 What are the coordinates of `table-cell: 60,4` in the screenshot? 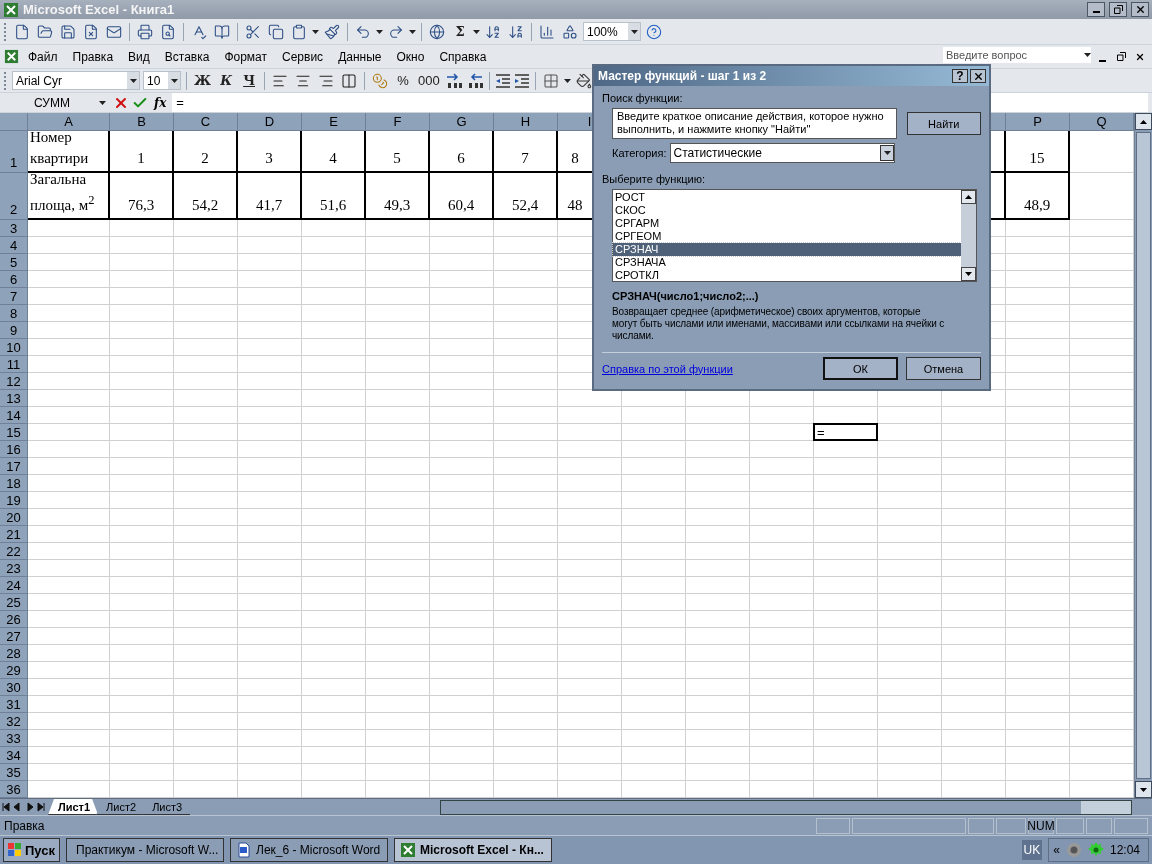 It's located at (462, 196).